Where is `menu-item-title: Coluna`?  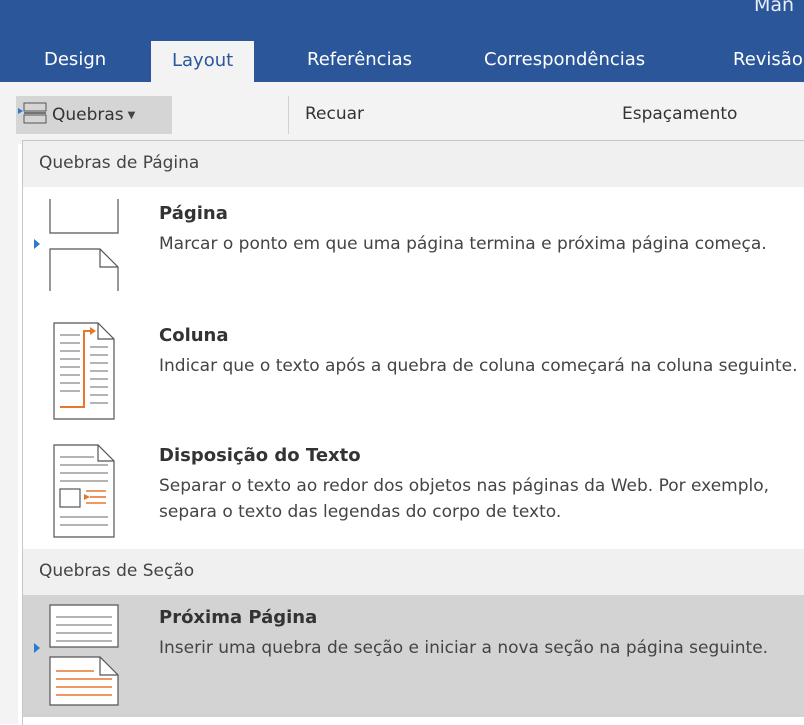 menu-item-title: Coluna is located at coordinates (194, 335).